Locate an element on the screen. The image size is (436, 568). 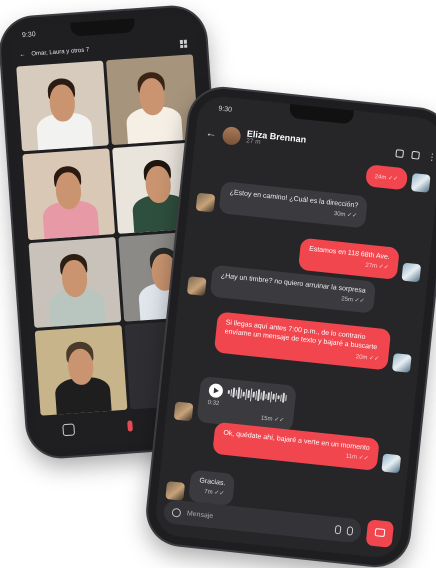
message-time: 24m ✓✓ is located at coordinates (386, 178).